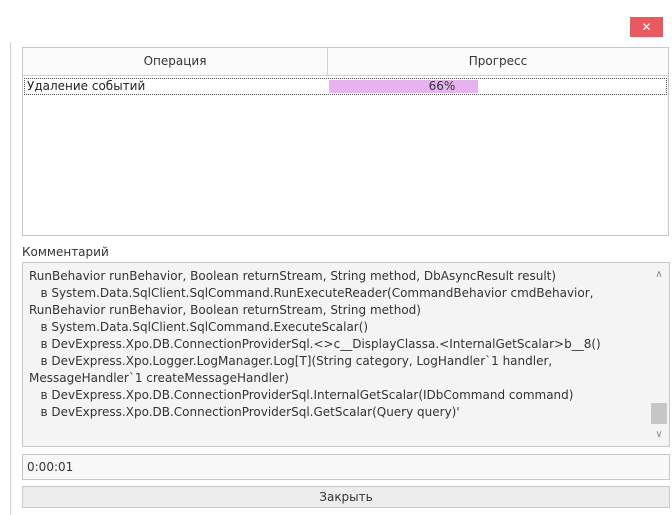 The width and height of the screenshot is (672, 515). Describe the element at coordinates (659, 413) in the screenshot. I see `scroll-thumb` at that location.